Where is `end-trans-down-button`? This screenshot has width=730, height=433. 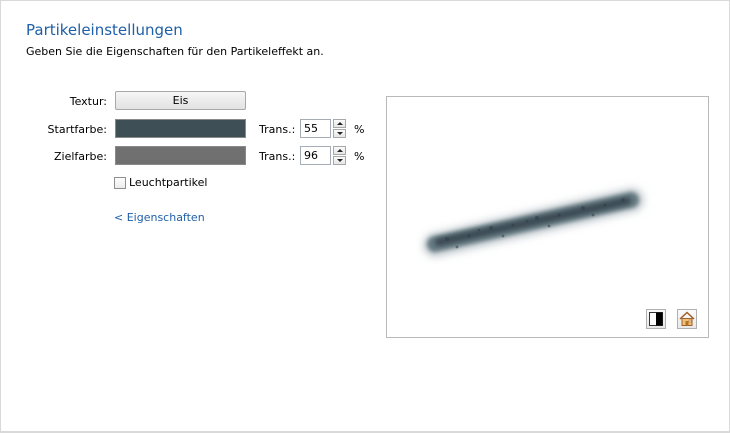 end-trans-down-button is located at coordinates (339, 160).